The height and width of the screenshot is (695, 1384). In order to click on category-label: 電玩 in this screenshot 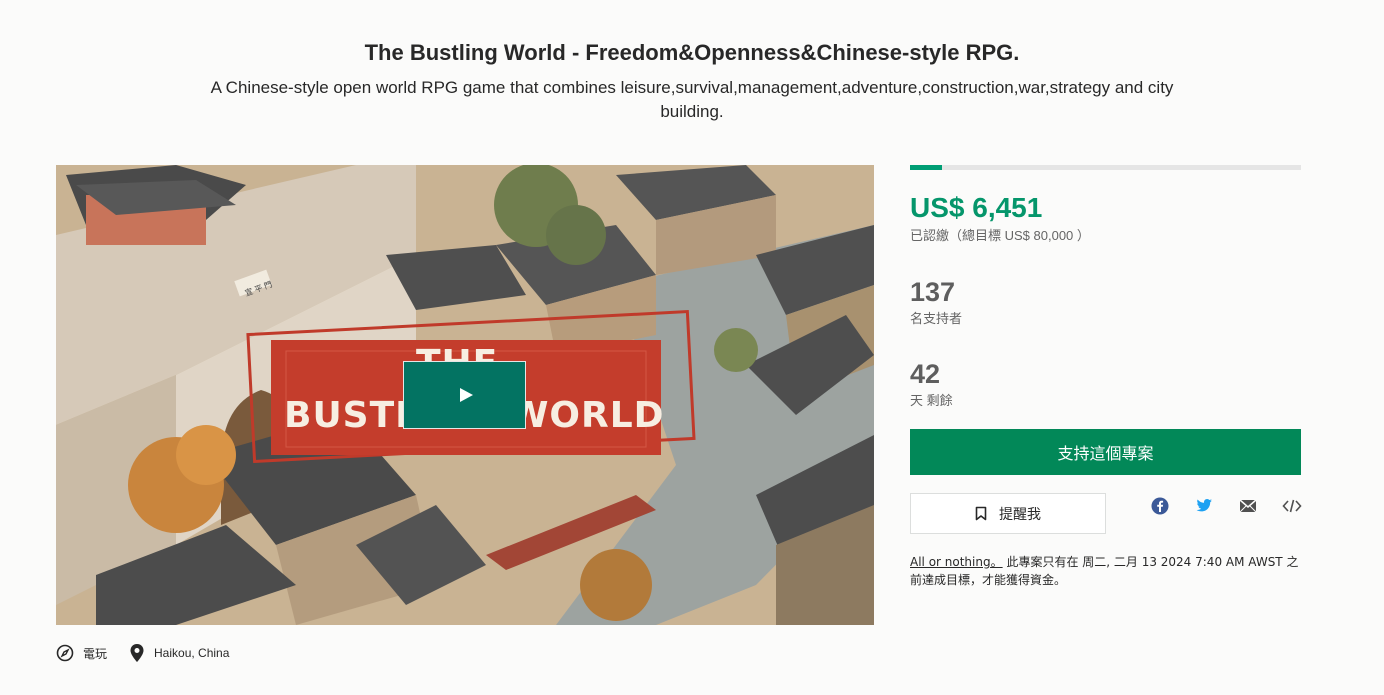, I will do `click(95, 653)`.